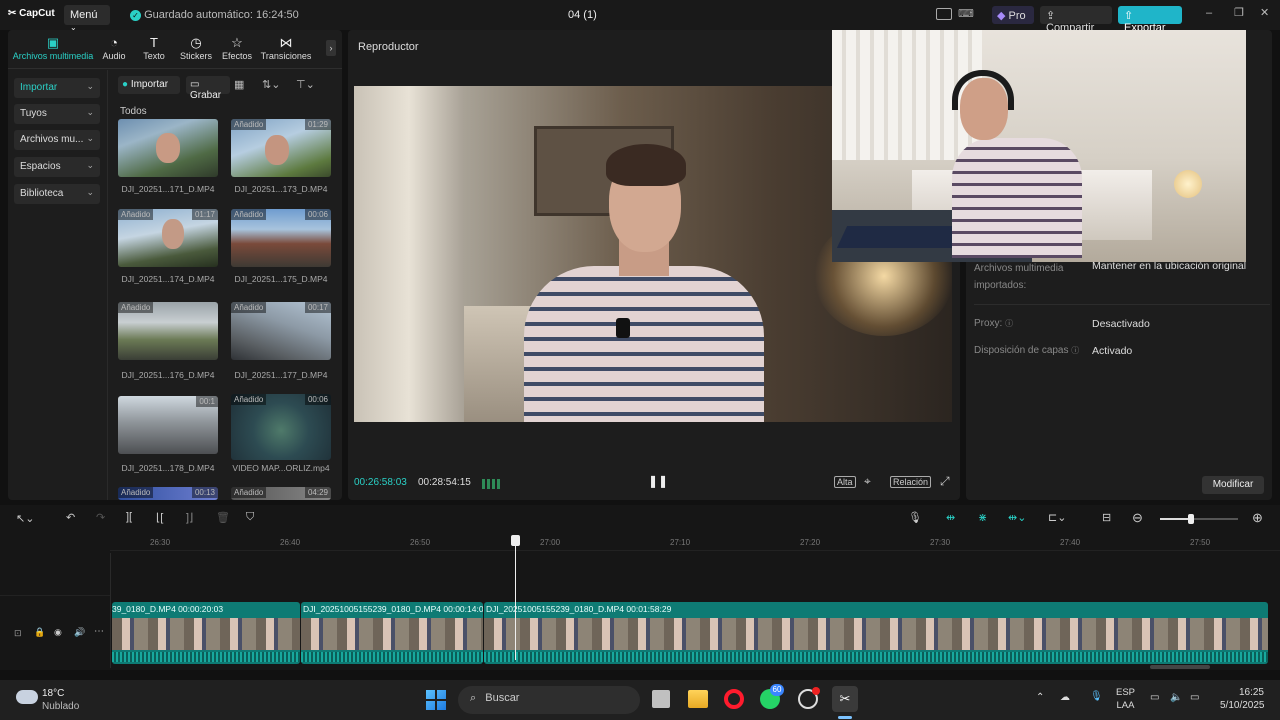 Image resolution: width=1280 pixels, height=720 pixels. Describe the element at coordinates (1188, 184) in the screenshot. I see `lamp` at that location.